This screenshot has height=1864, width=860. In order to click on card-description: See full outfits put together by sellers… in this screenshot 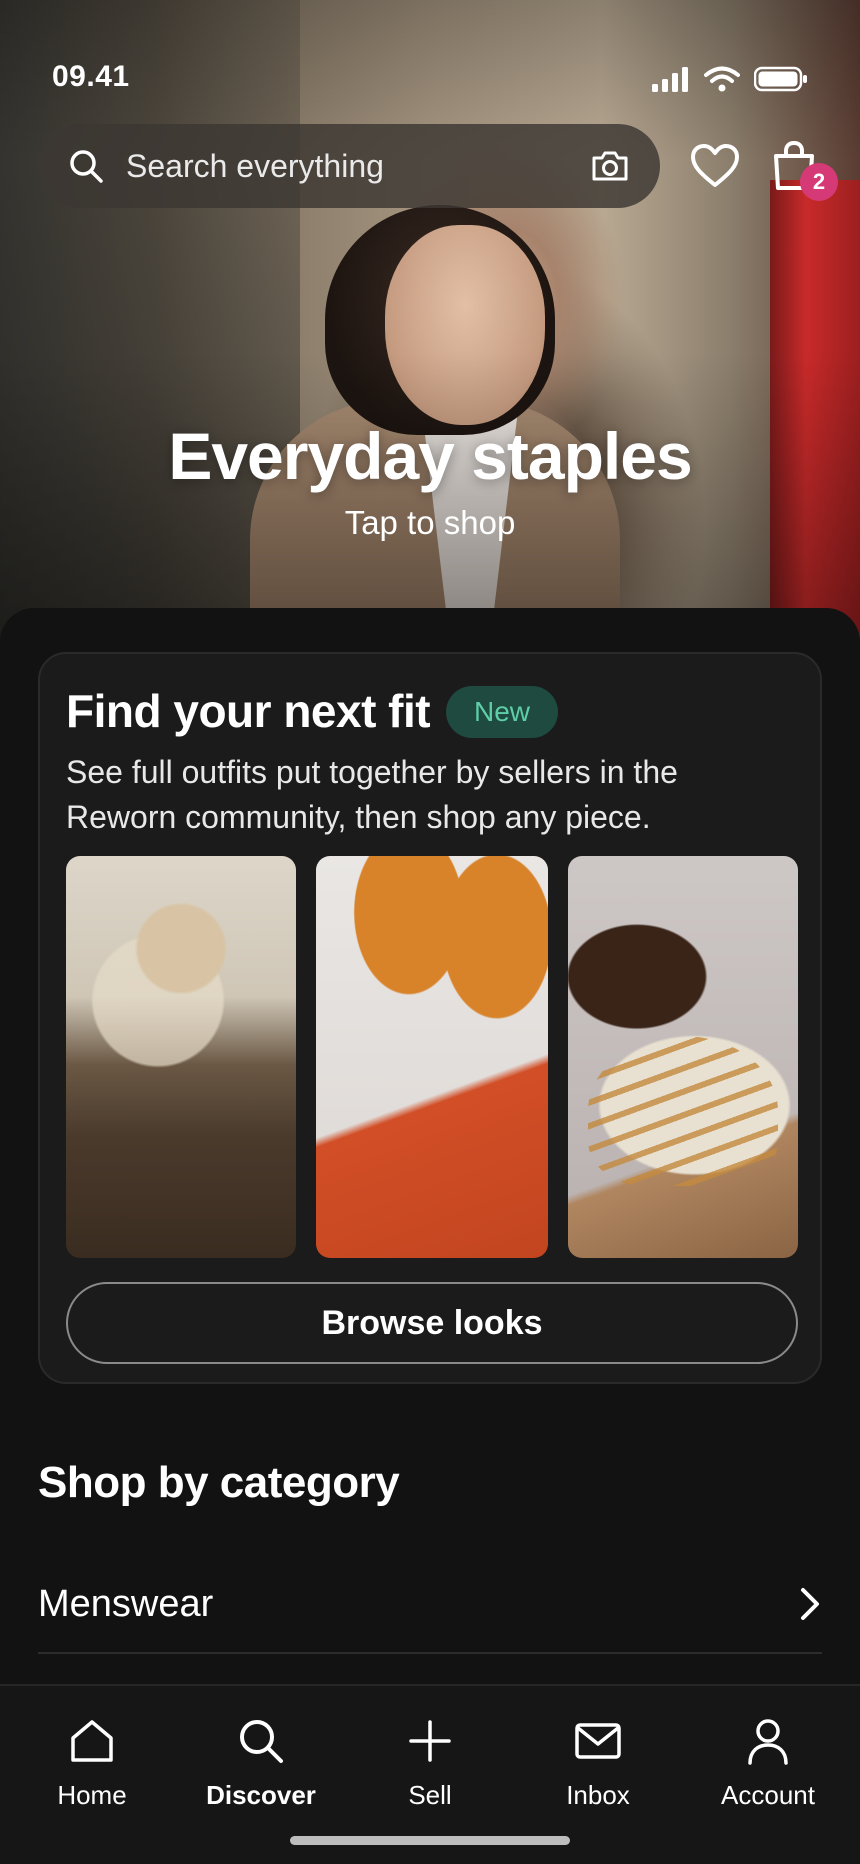, I will do `click(372, 794)`.